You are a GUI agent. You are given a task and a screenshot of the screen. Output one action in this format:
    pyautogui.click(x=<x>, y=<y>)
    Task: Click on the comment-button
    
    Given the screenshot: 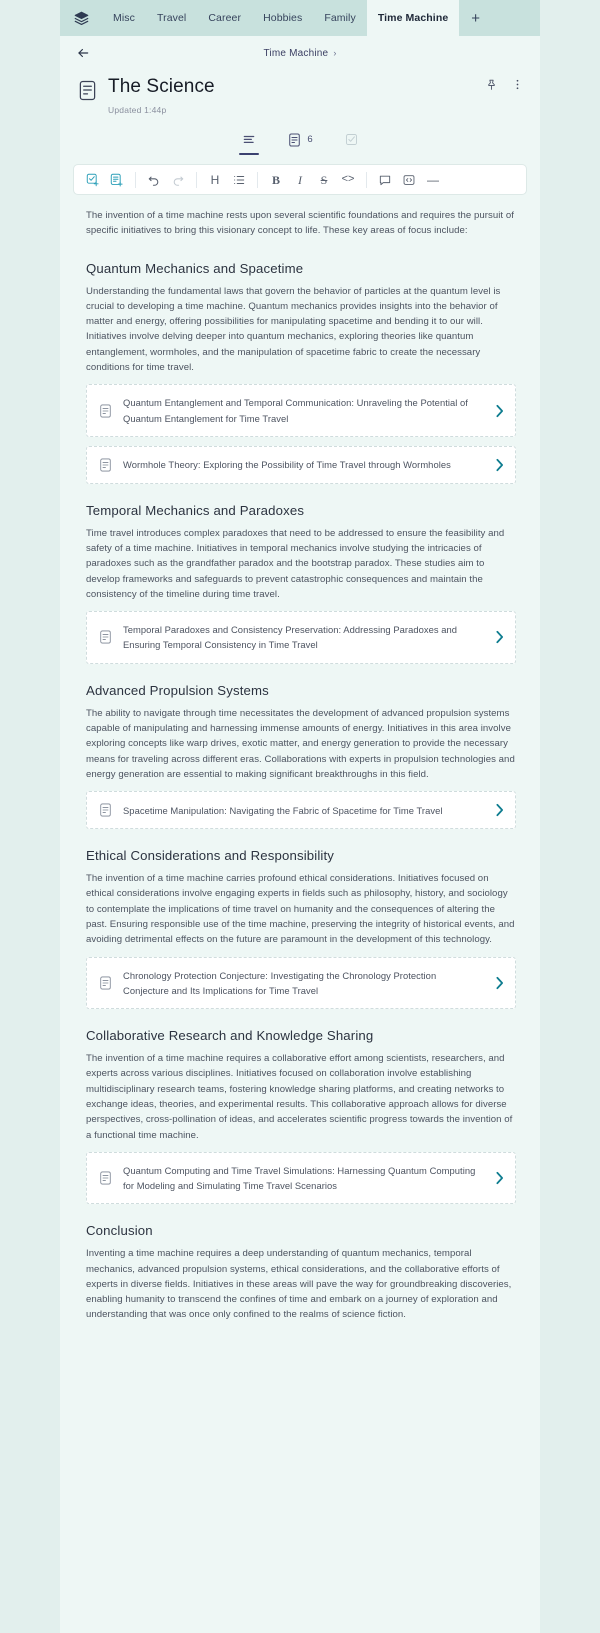 What is the action you would take?
    pyautogui.click(x=385, y=180)
    